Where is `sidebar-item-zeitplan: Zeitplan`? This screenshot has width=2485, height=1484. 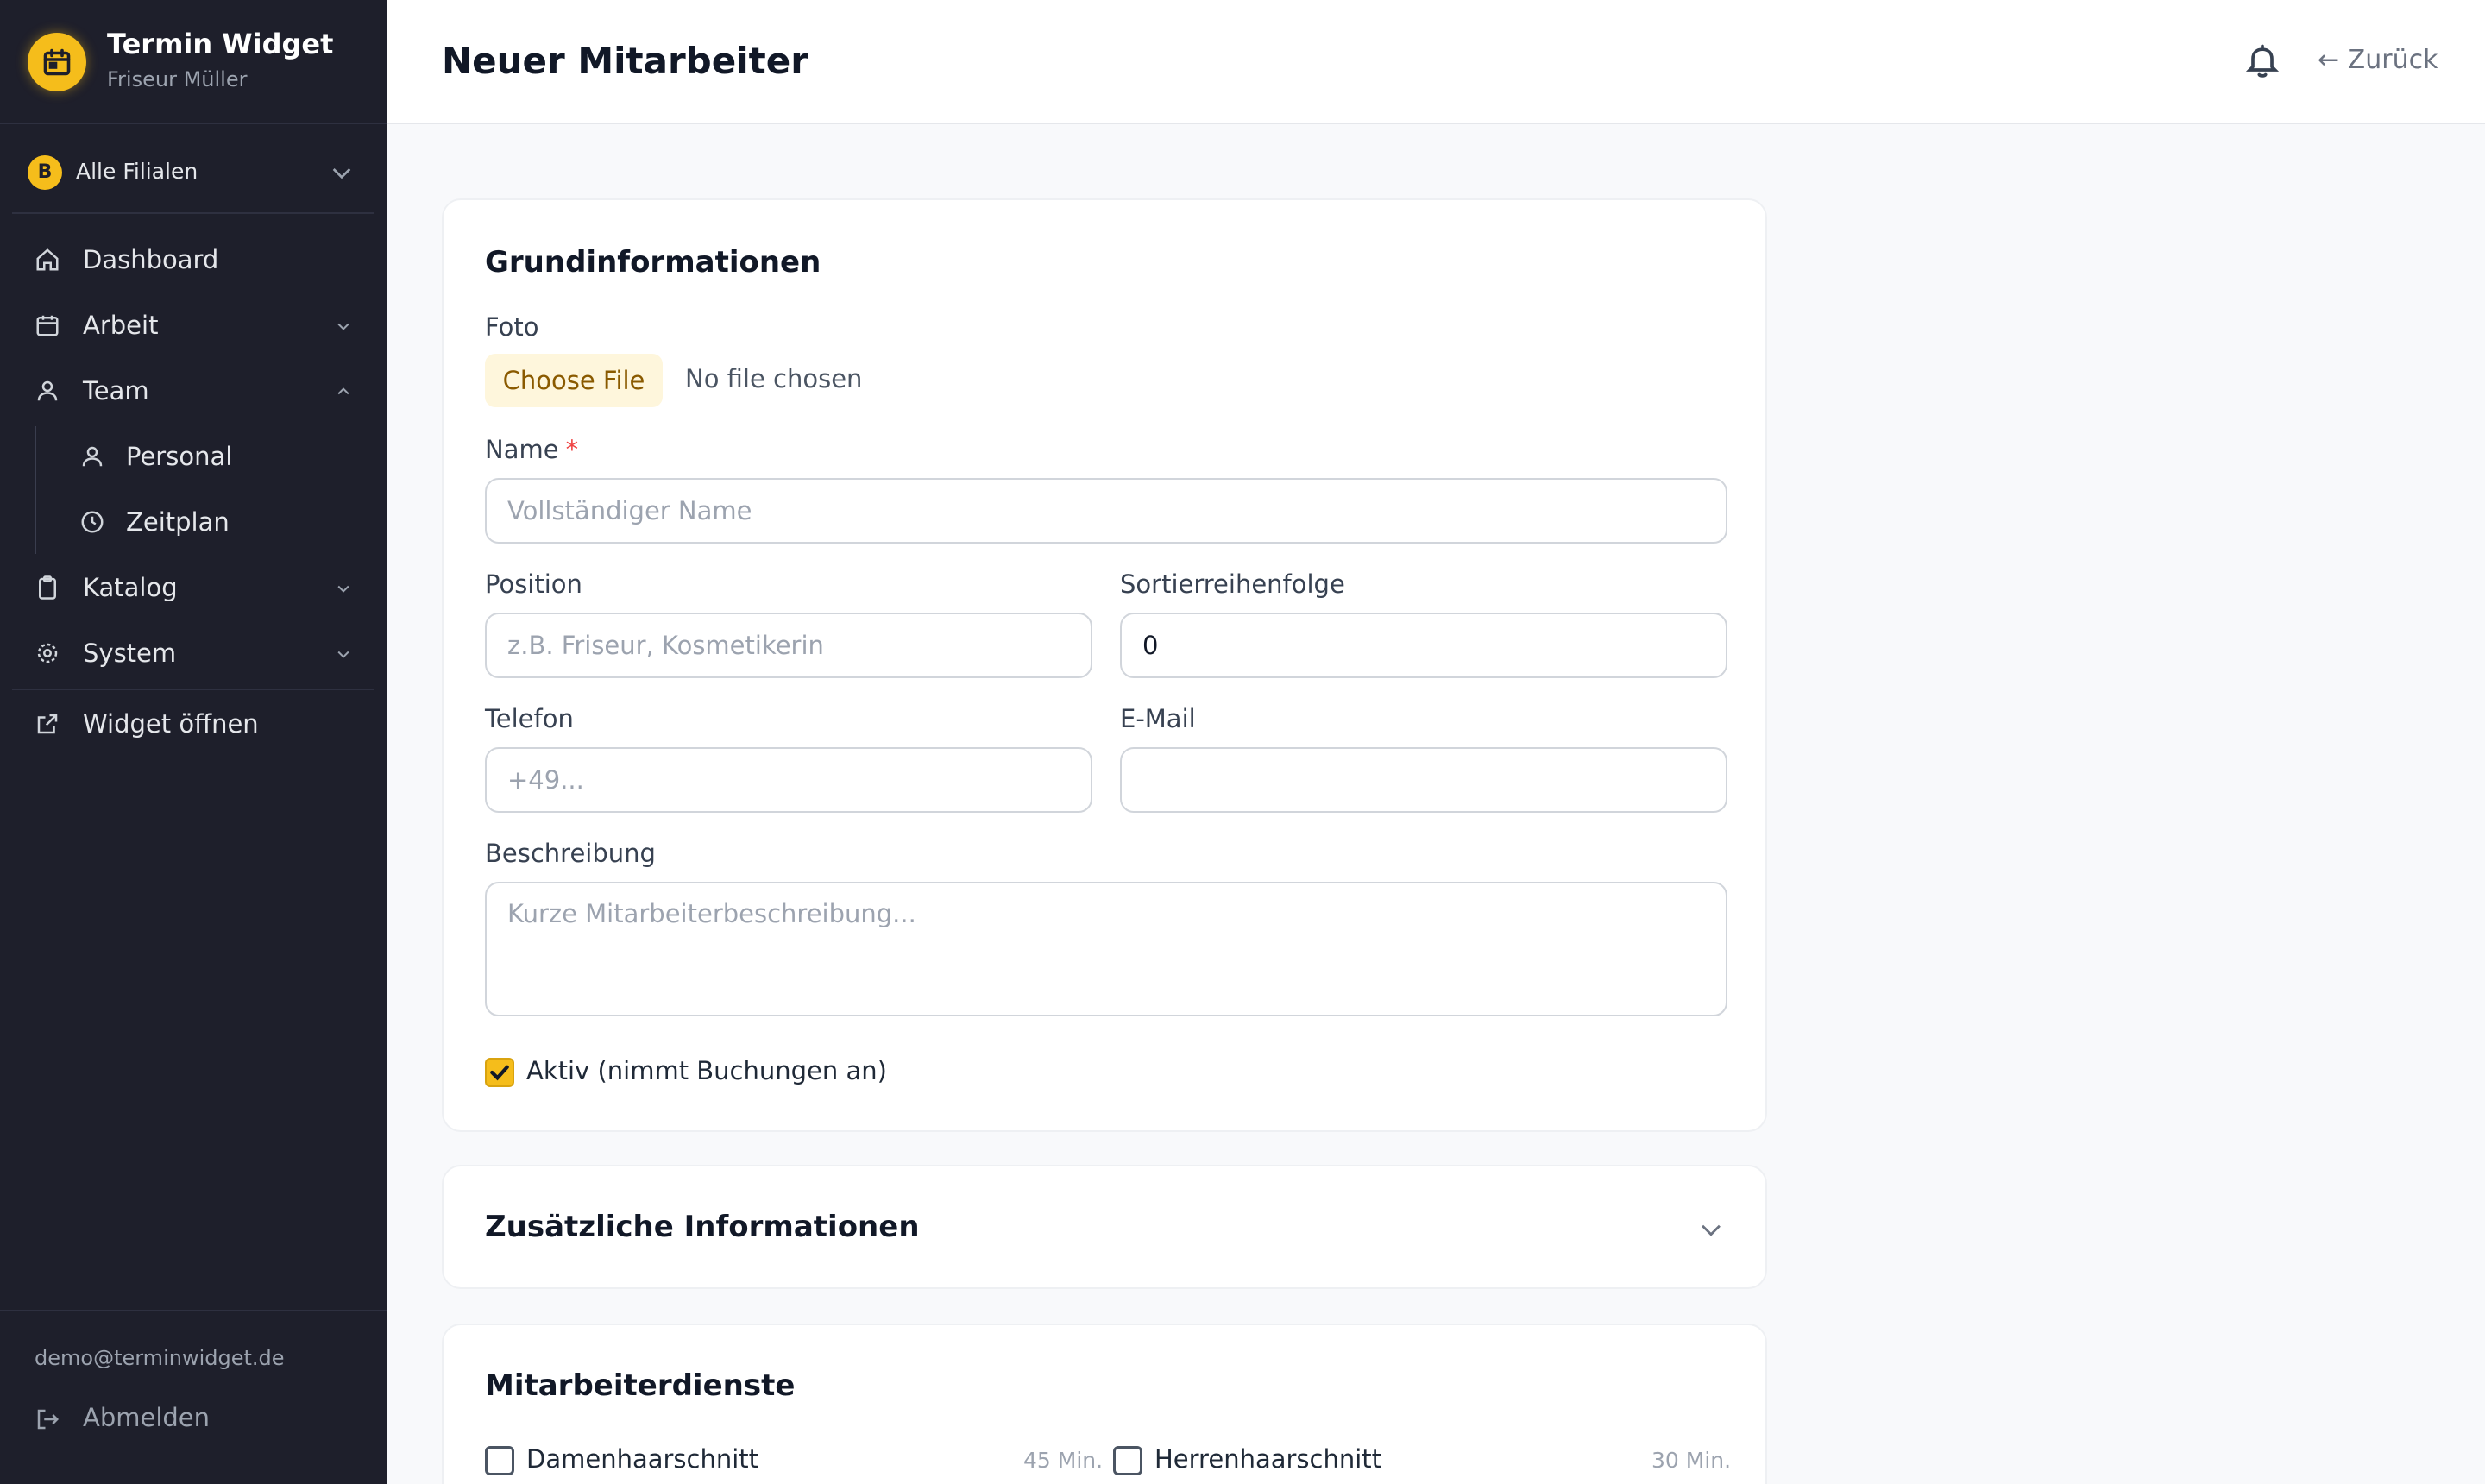
sidebar-item-zeitplan: Zeitplan is located at coordinates (193, 521).